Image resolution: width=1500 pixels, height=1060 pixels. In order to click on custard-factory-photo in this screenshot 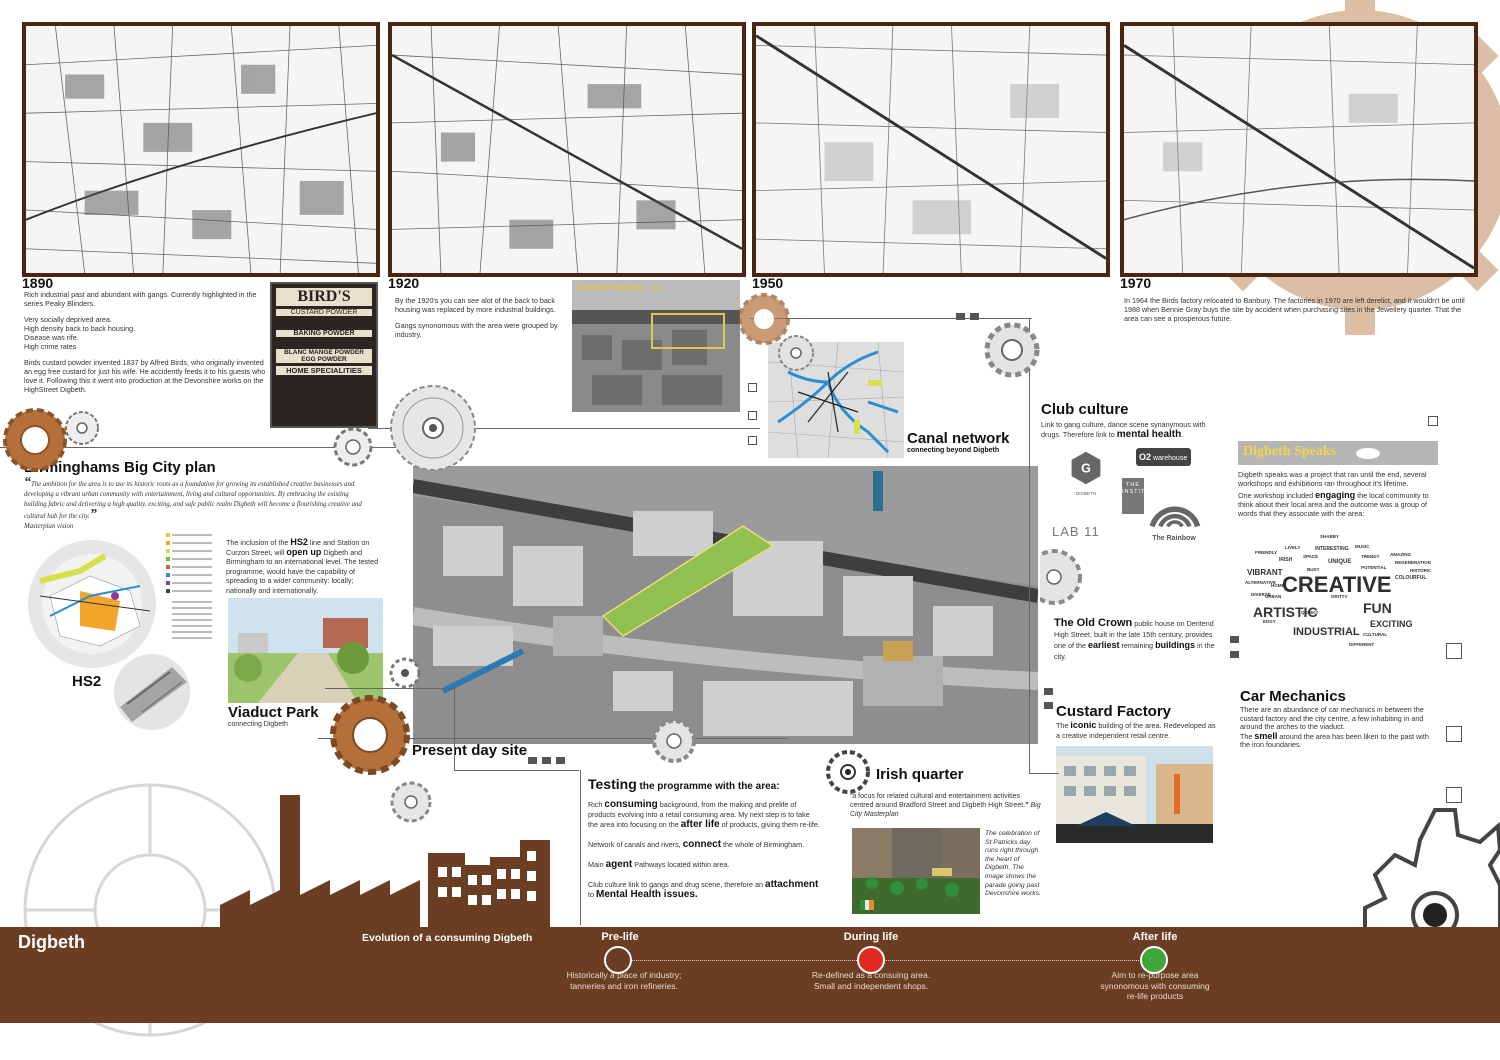, I will do `click(1134, 794)`.